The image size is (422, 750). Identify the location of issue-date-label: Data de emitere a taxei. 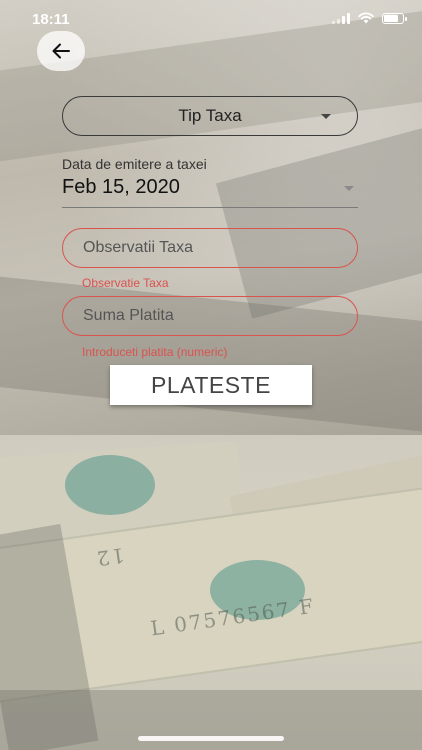
(134, 164).